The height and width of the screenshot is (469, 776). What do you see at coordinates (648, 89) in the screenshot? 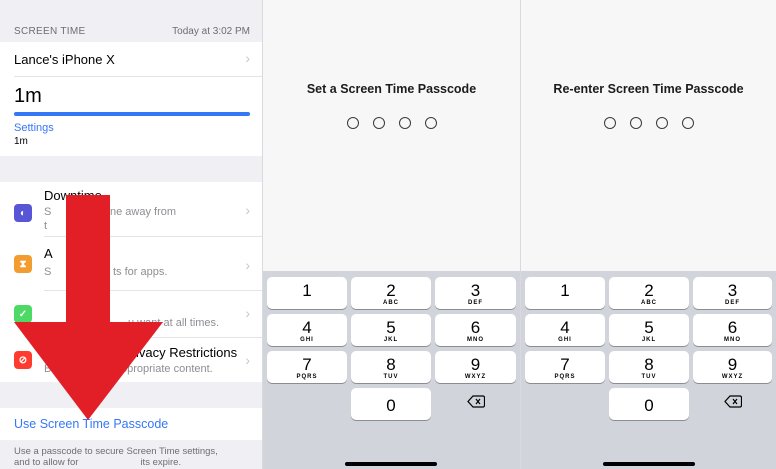
I see `page-title: Re-enter Screen Time Passcode` at bounding box center [648, 89].